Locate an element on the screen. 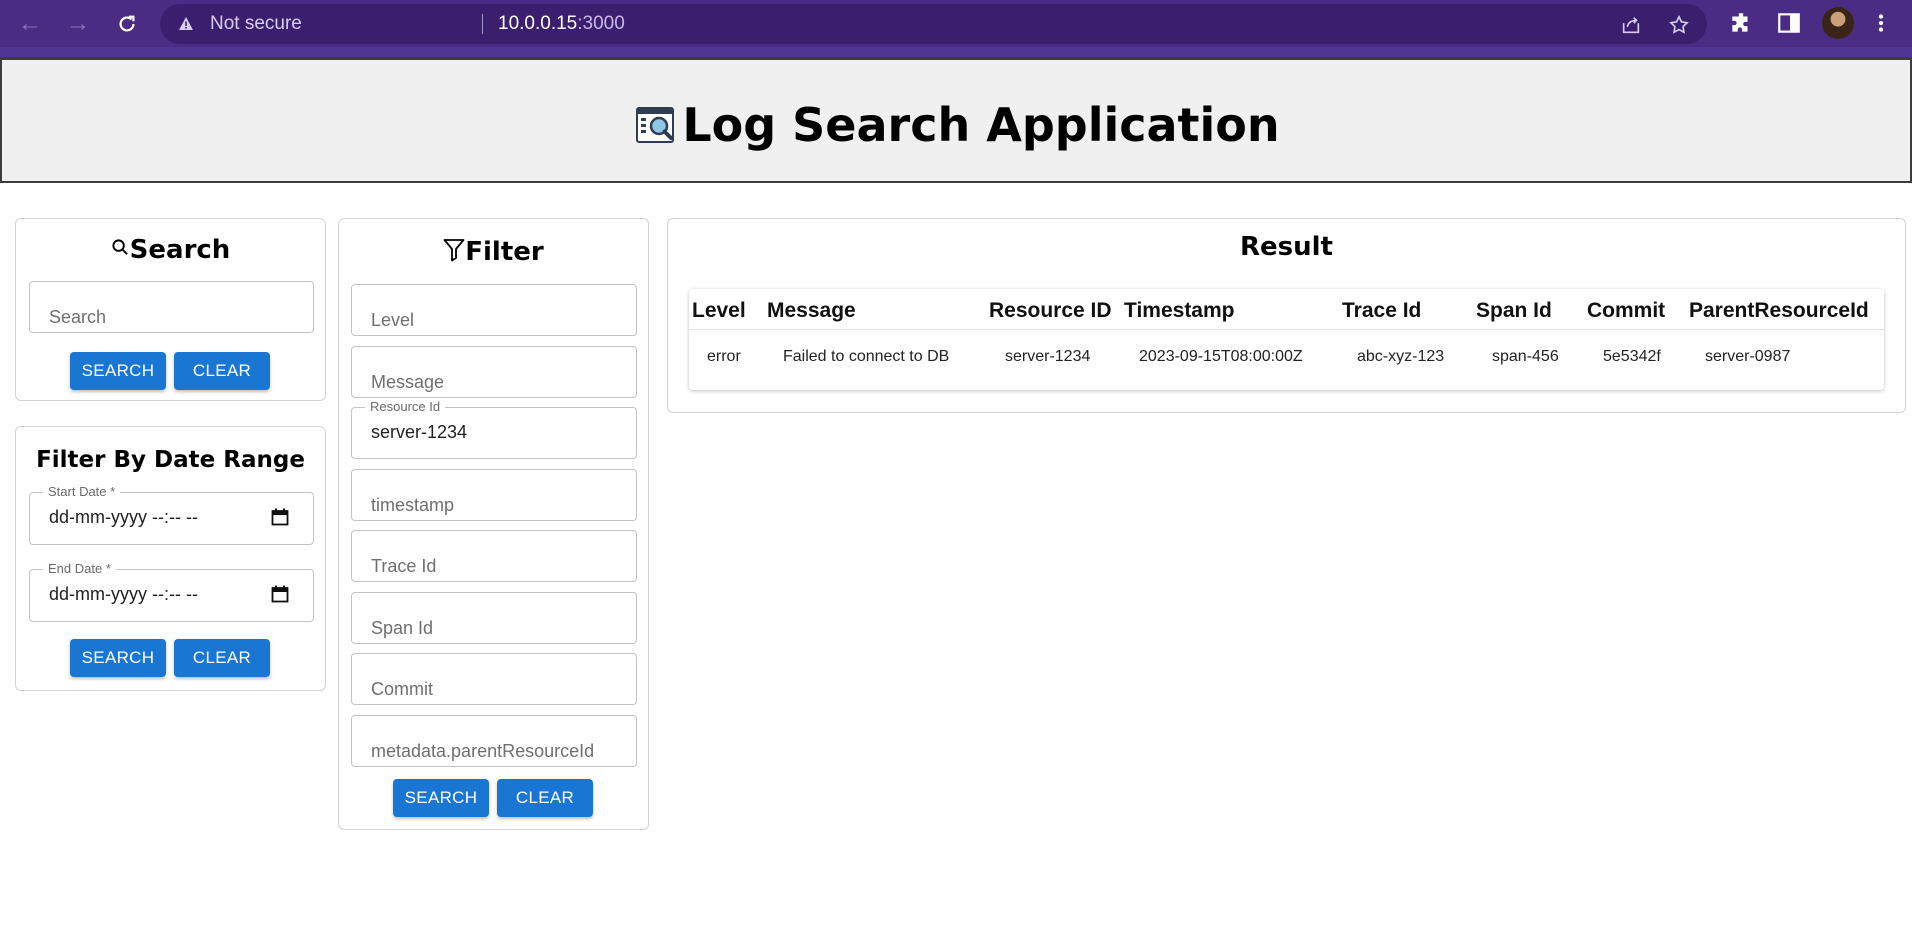 The width and height of the screenshot is (1912, 943). resource-id-value: server-1234 is located at coordinates (419, 432).